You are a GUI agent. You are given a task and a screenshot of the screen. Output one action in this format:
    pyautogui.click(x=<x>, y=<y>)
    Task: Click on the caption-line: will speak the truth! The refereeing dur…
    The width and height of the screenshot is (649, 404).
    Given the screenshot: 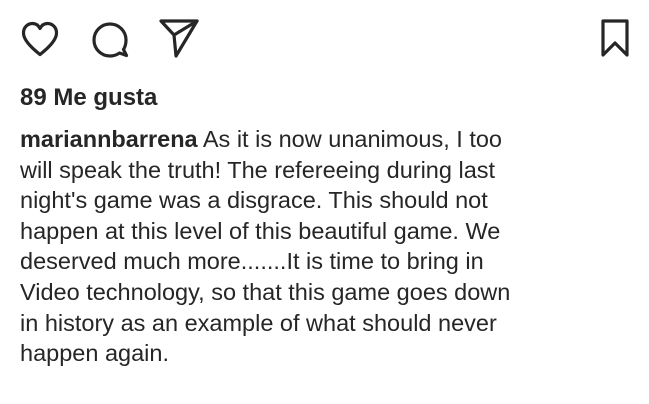 What is the action you would take?
    pyautogui.click(x=258, y=169)
    